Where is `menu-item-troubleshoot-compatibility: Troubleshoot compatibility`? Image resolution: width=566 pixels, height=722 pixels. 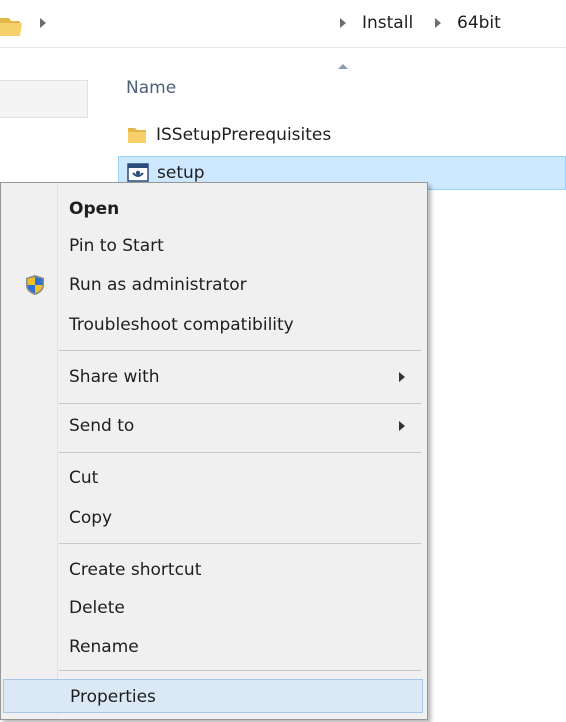 menu-item-troubleshoot-compatibility: Troubleshoot compatibility is located at coordinates (213, 325).